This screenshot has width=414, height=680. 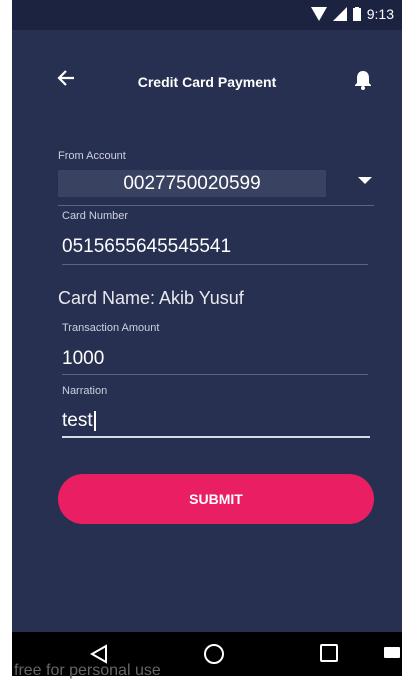 What do you see at coordinates (356, 14) in the screenshot?
I see `battery-icon` at bounding box center [356, 14].